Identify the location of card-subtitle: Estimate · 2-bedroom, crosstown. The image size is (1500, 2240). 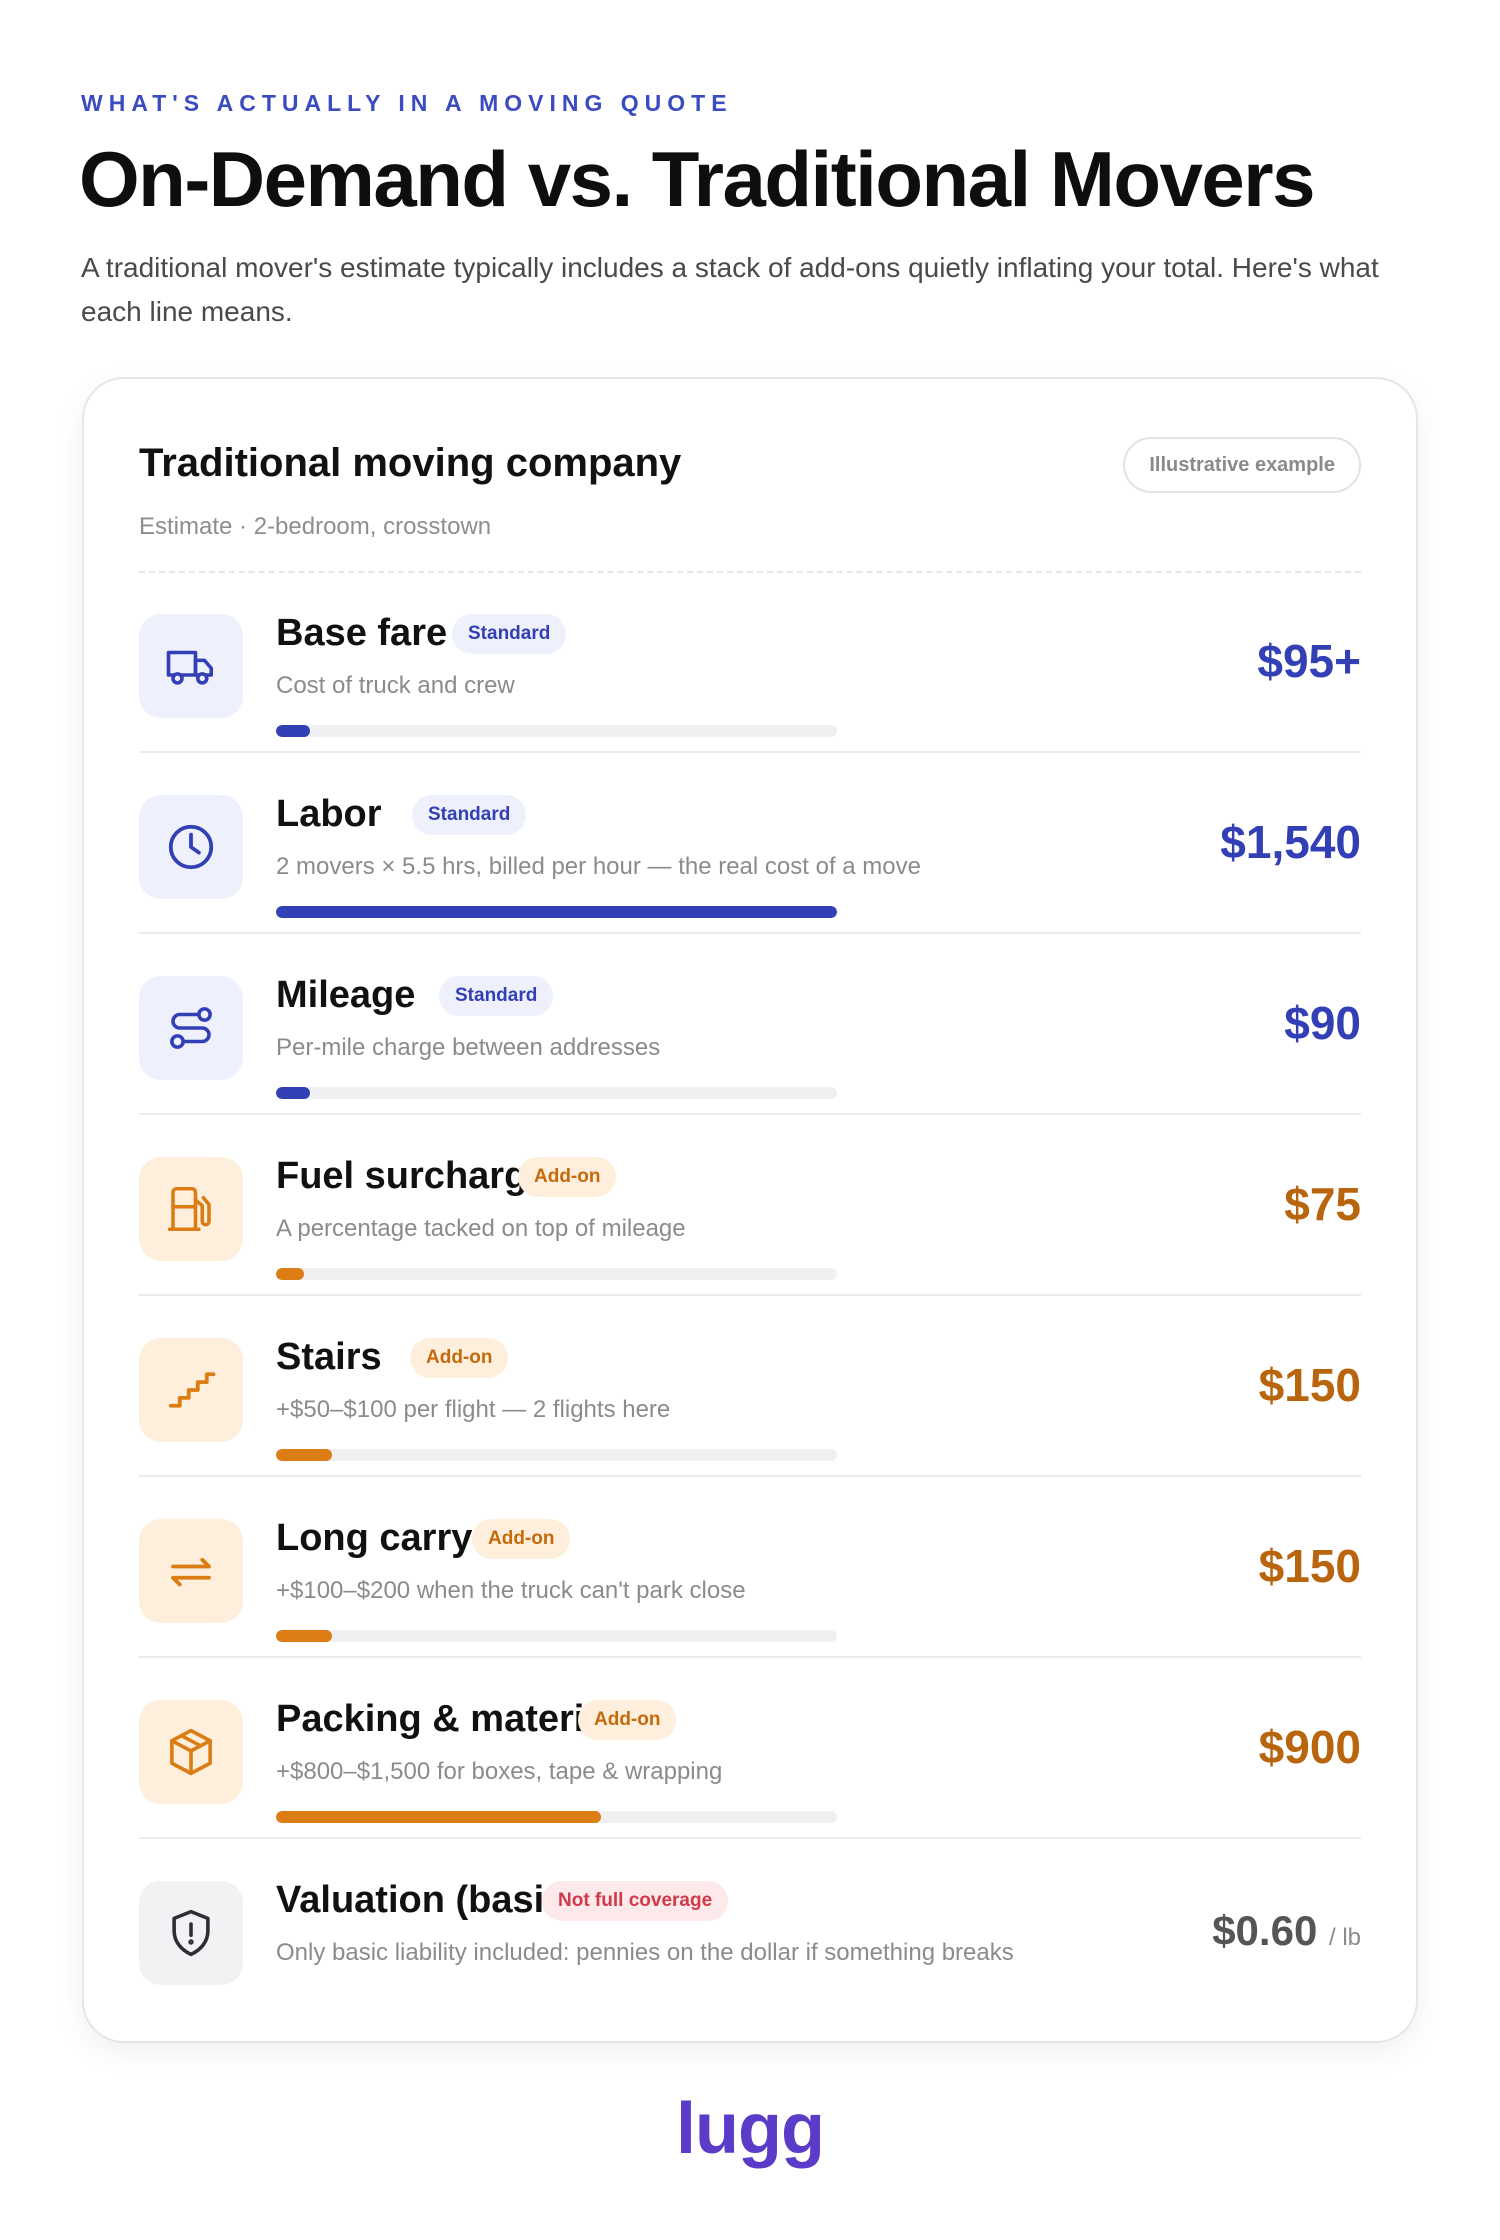
(315, 526).